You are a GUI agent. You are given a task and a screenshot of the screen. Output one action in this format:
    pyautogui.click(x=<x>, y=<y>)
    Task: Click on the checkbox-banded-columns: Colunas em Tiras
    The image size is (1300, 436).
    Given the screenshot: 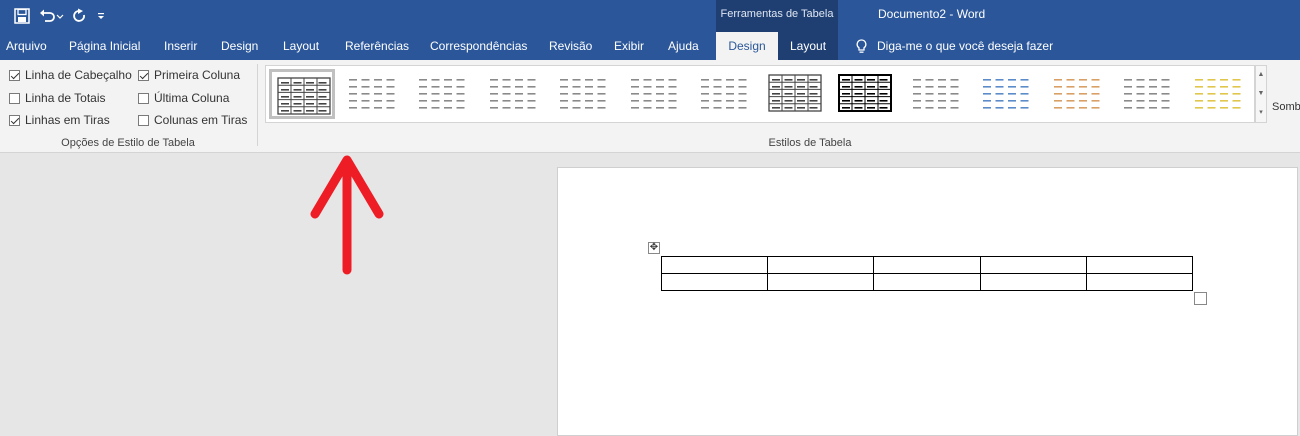 What is the action you would take?
    pyautogui.click(x=192, y=120)
    